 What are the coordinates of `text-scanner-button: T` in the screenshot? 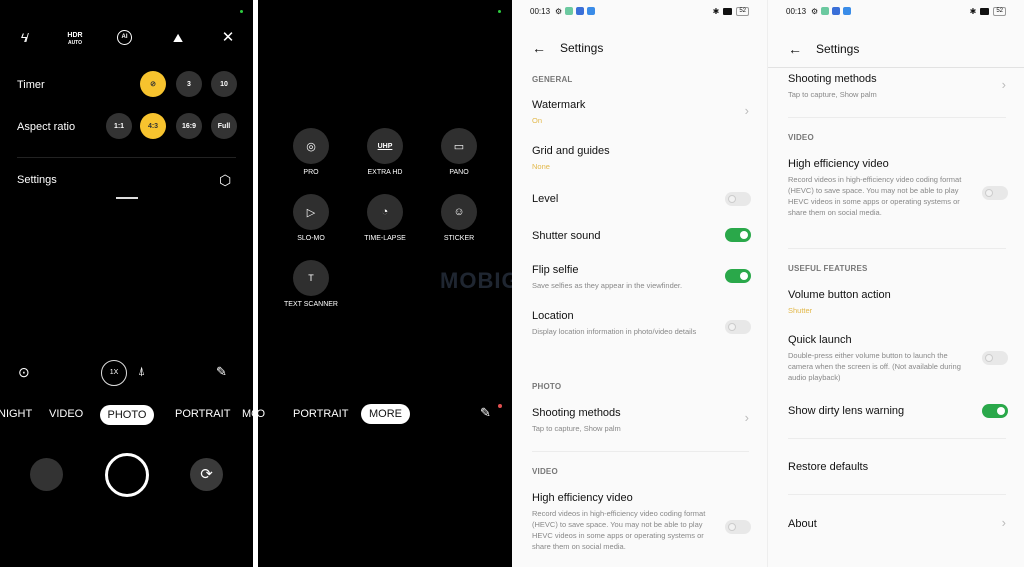 It's located at (311, 278).